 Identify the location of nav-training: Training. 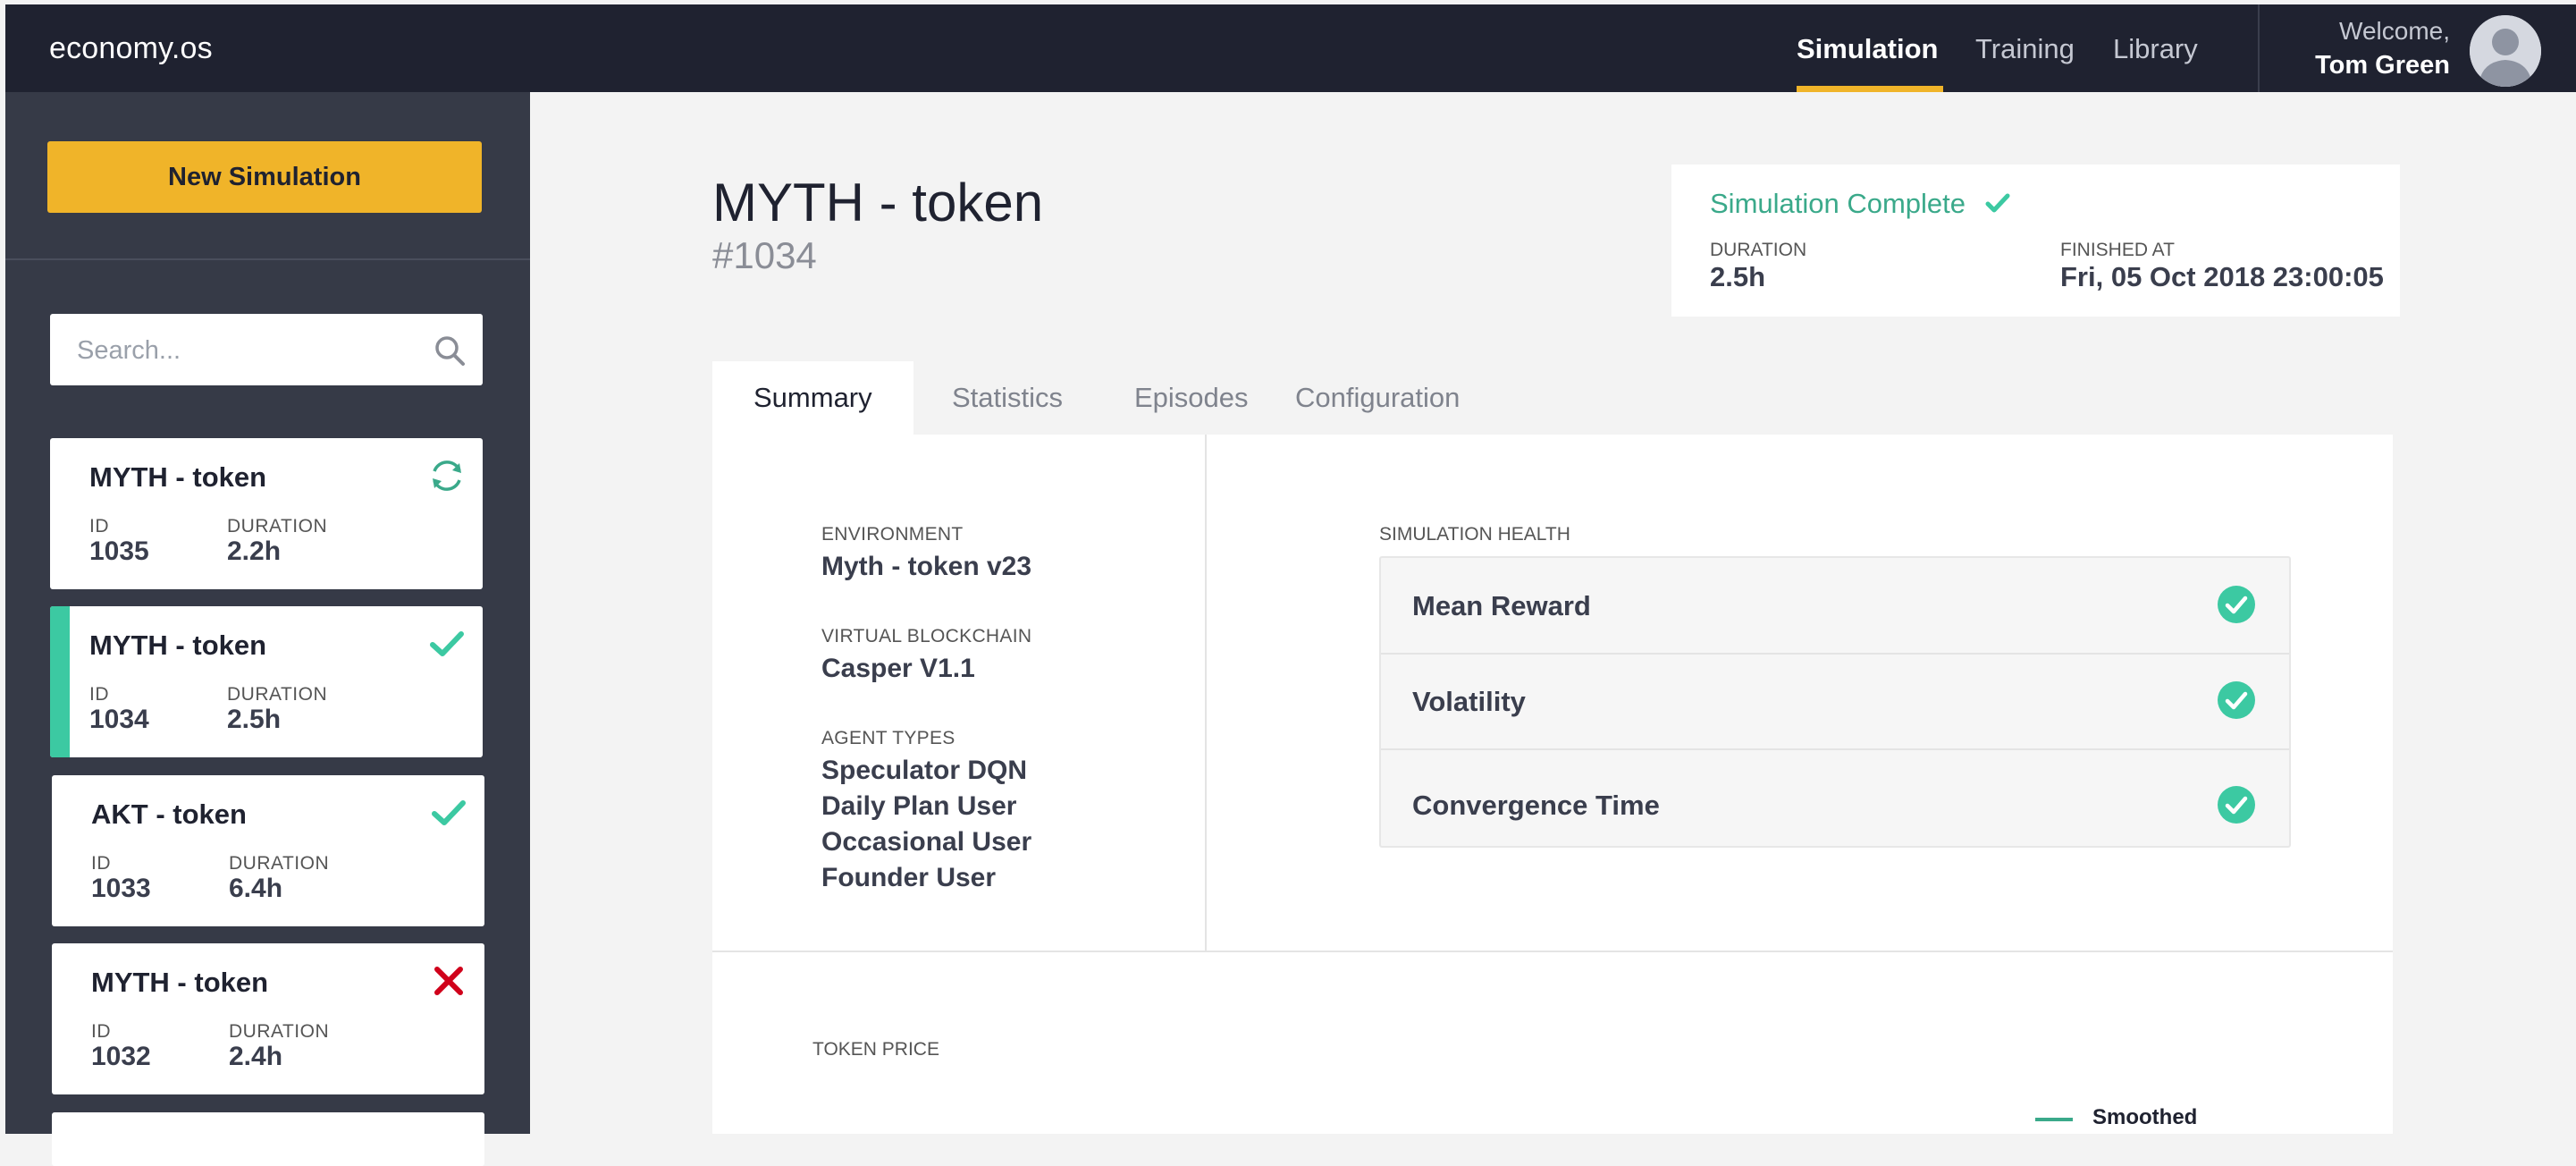
(2025, 49).